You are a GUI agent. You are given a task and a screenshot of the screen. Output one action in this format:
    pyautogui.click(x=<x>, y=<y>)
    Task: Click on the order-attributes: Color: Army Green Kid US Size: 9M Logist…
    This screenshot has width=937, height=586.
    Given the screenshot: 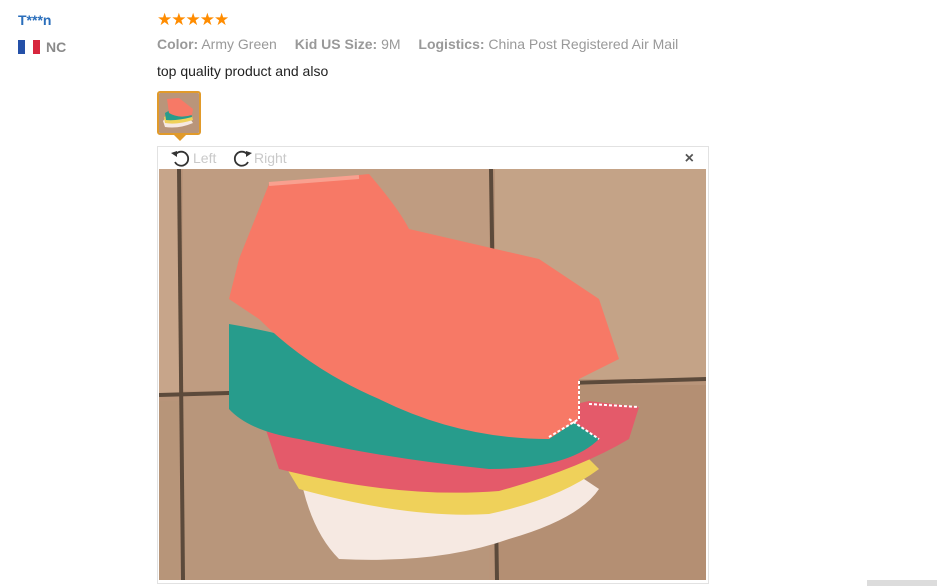 What is the action you would take?
    pyautogui.click(x=424, y=44)
    